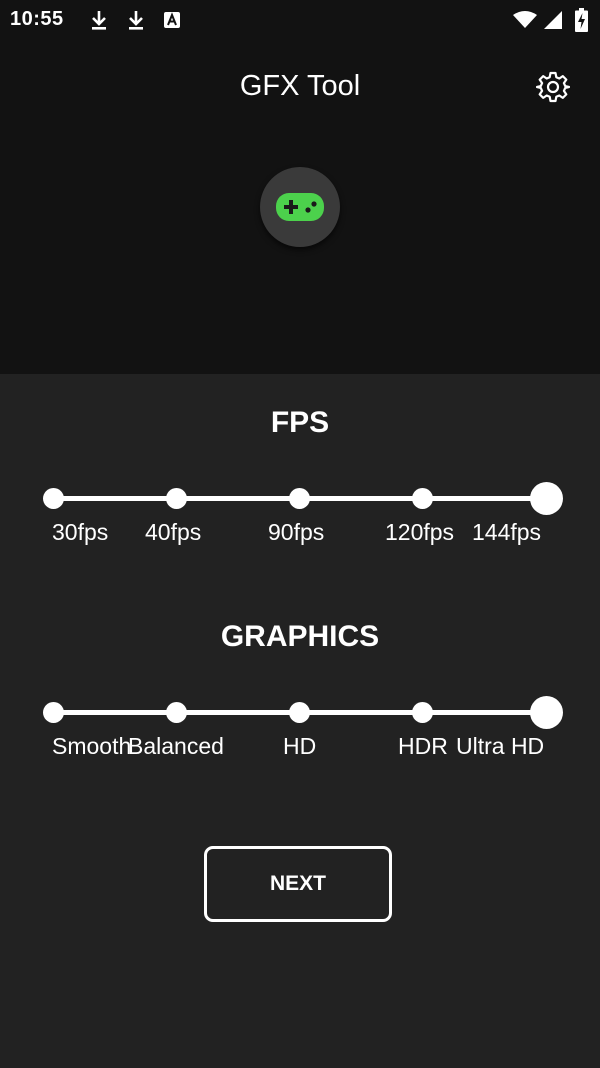 Image resolution: width=600 pixels, height=1068 pixels. What do you see at coordinates (172, 20) in the screenshot?
I see `accessibility-icon` at bounding box center [172, 20].